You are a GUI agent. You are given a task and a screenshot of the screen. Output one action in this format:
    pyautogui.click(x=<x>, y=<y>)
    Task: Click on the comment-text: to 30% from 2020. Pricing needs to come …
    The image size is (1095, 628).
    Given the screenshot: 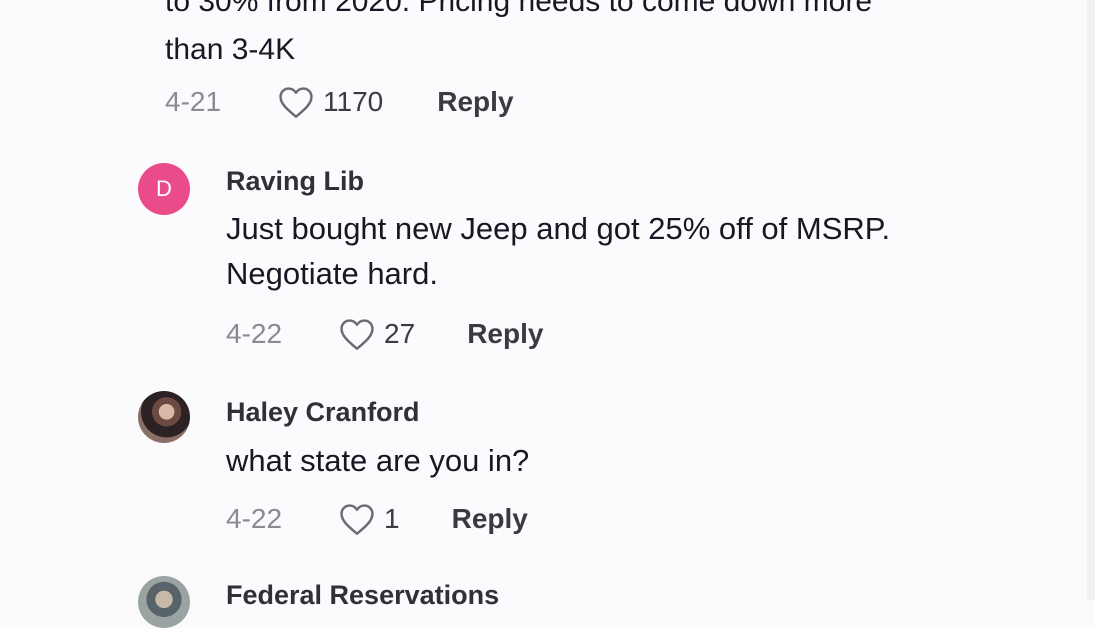 What is the action you would take?
    pyautogui.click(x=519, y=33)
    